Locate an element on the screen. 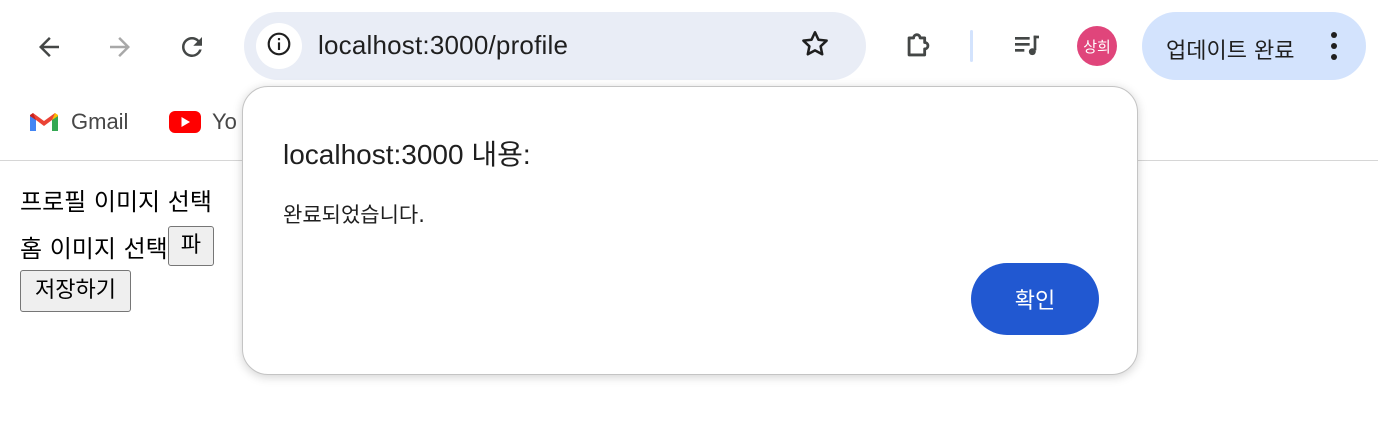 The height and width of the screenshot is (438, 1378). toolbar-divider is located at coordinates (971, 46).